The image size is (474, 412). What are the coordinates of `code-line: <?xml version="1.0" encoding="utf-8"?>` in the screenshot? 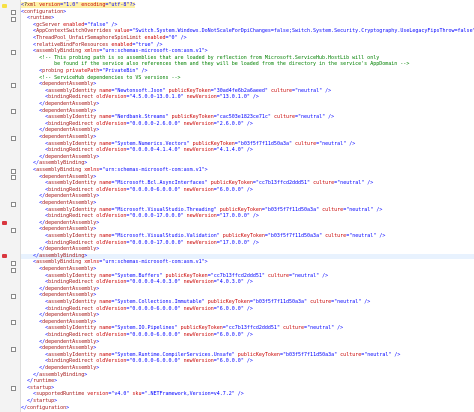 It's located at (247, 5).